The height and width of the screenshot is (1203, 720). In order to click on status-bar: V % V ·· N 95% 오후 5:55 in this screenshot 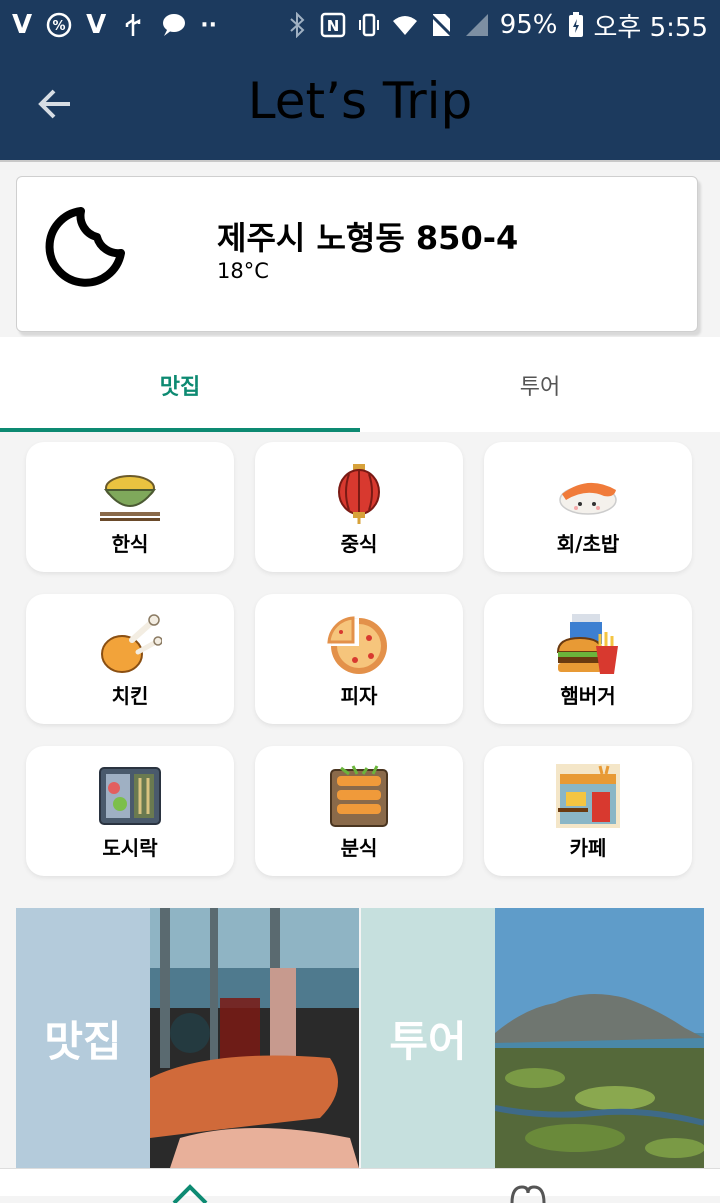, I will do `click(360, 25)`.